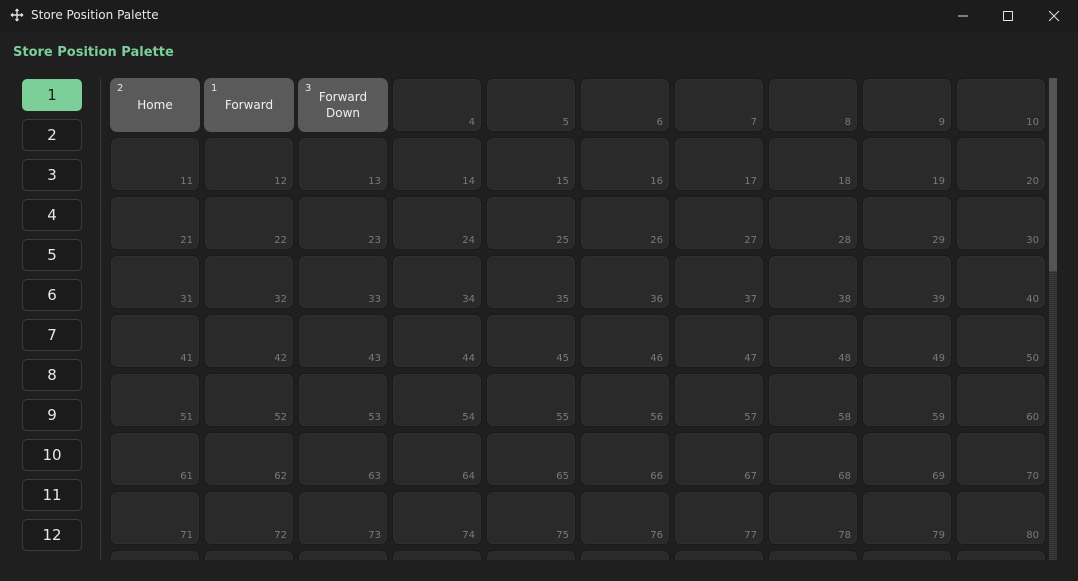  Describe the element at coordinates (1001, 459) in the screenshot. I see `position-cell-empty: 70` at that location.